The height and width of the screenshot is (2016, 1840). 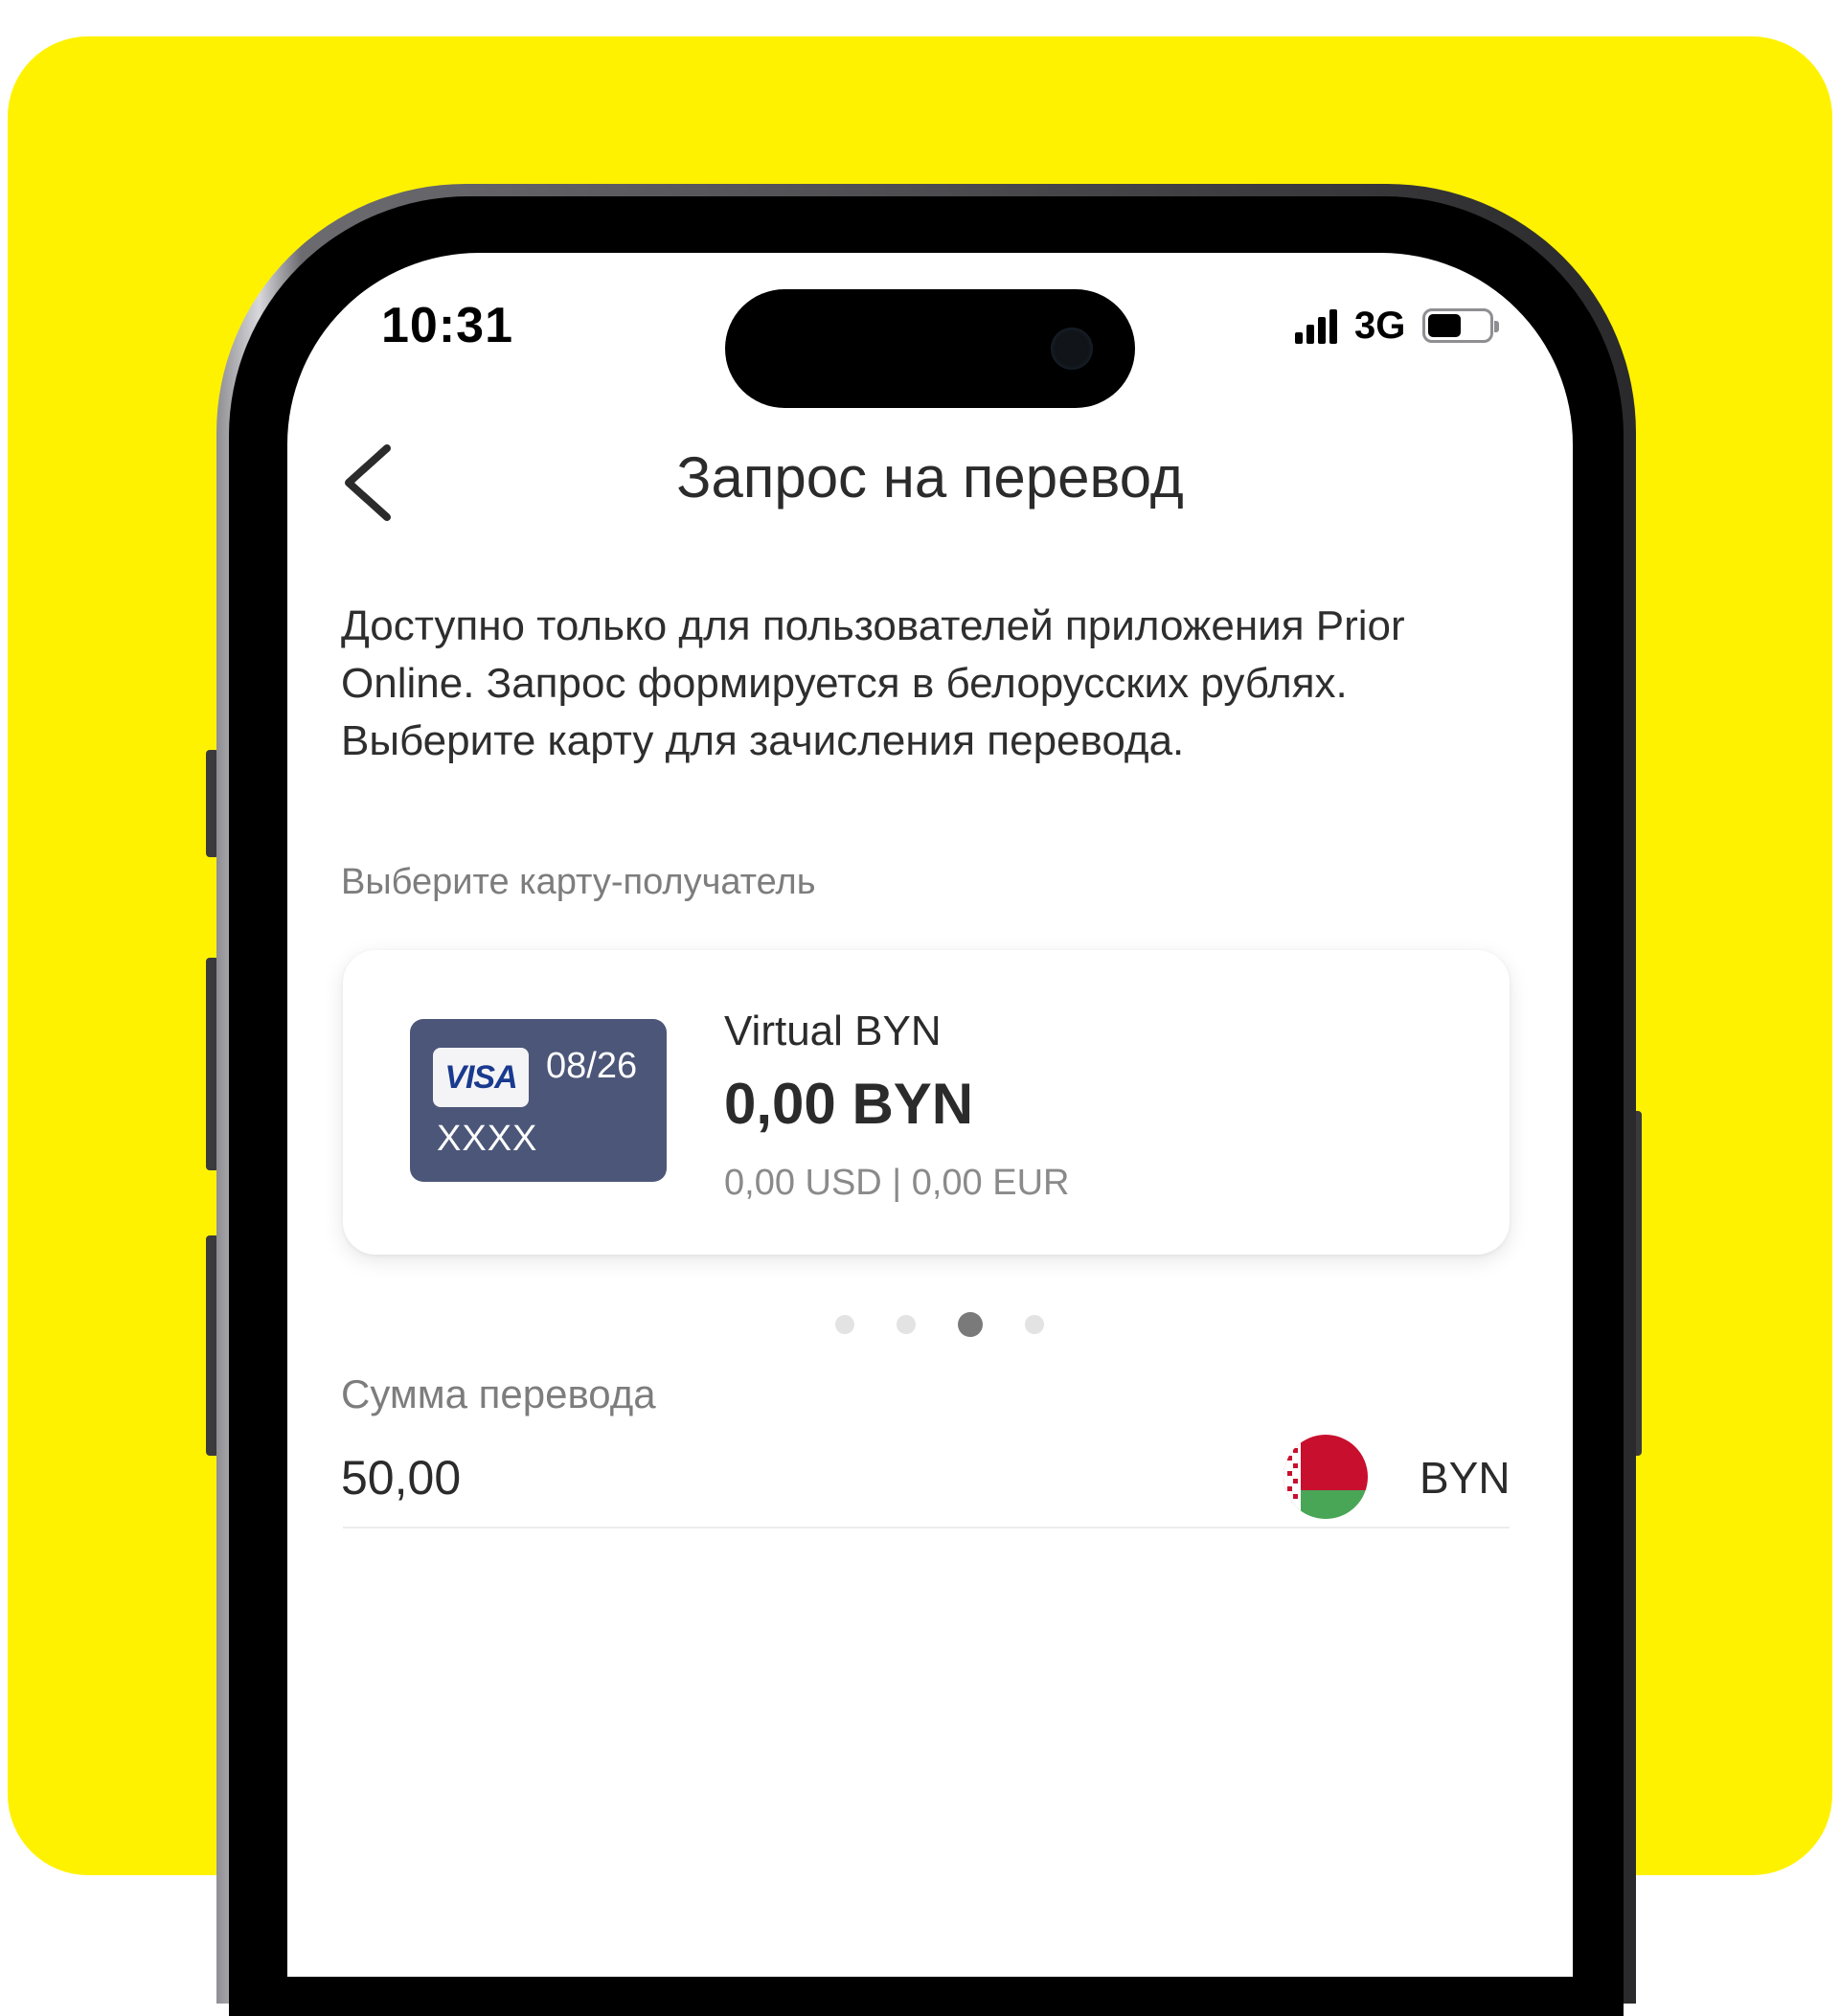 I want to click on status-time: 10:31, so click(x=447, y=325).